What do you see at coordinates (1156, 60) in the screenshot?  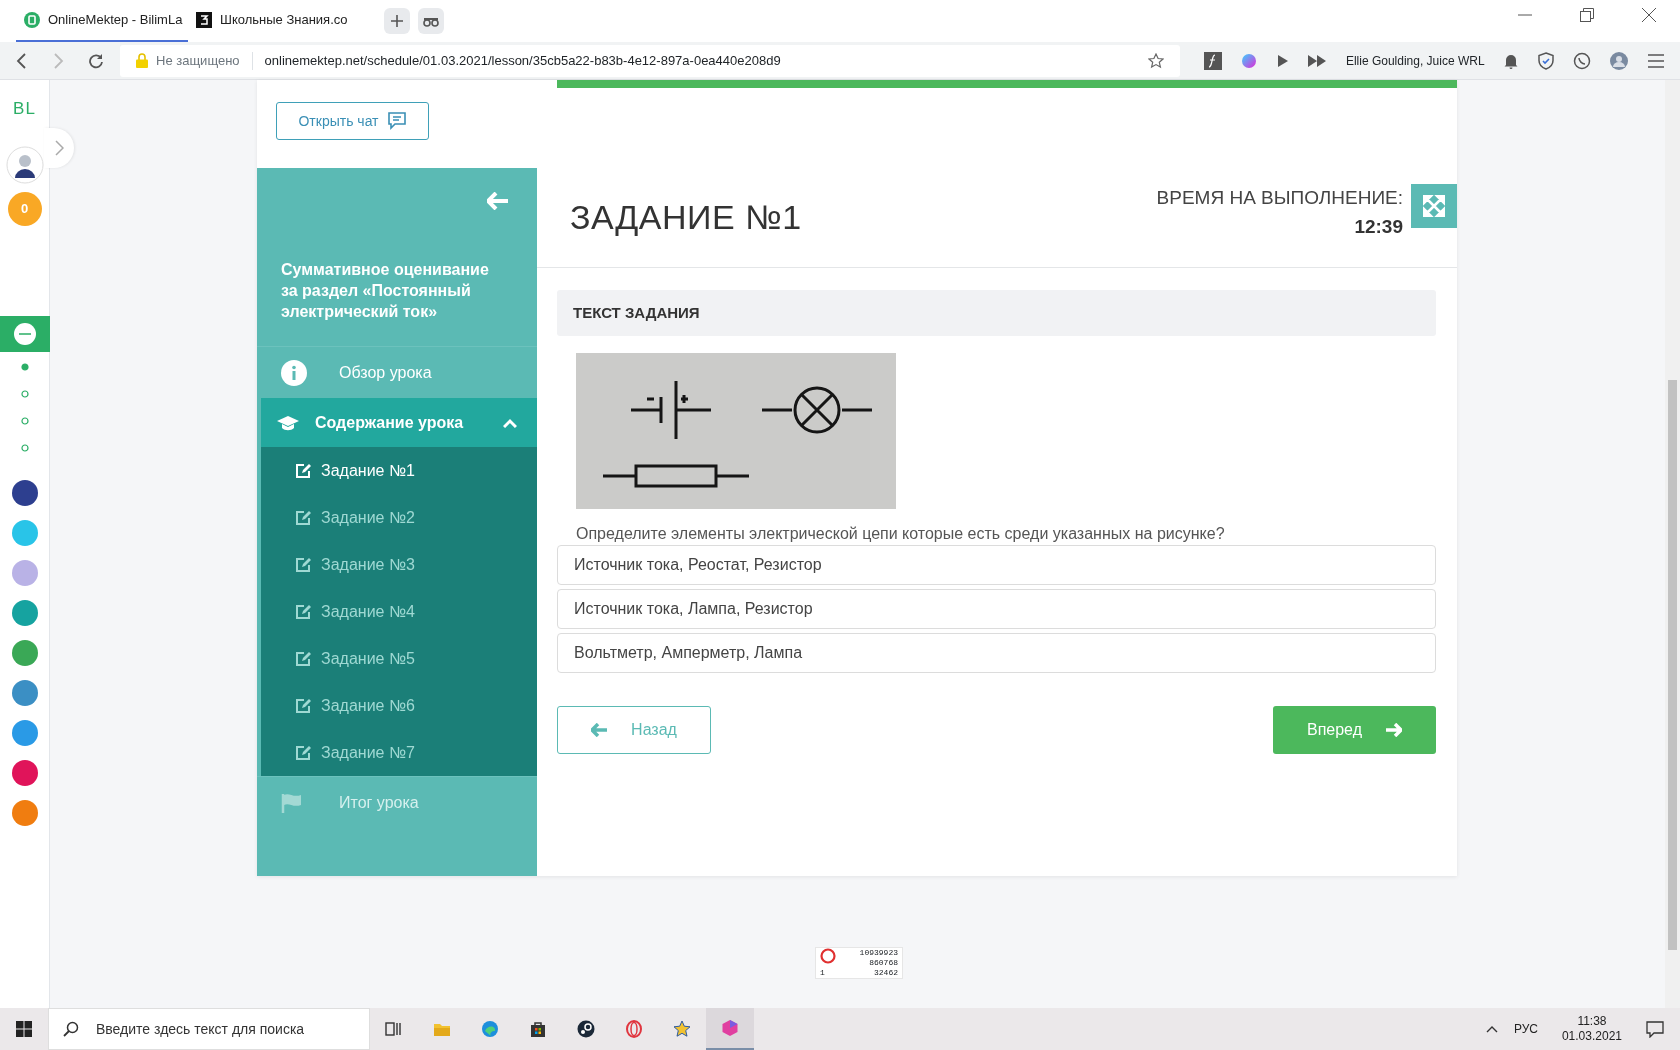 I see `bookmark-star-icon` at bounding box center [1156, 60].